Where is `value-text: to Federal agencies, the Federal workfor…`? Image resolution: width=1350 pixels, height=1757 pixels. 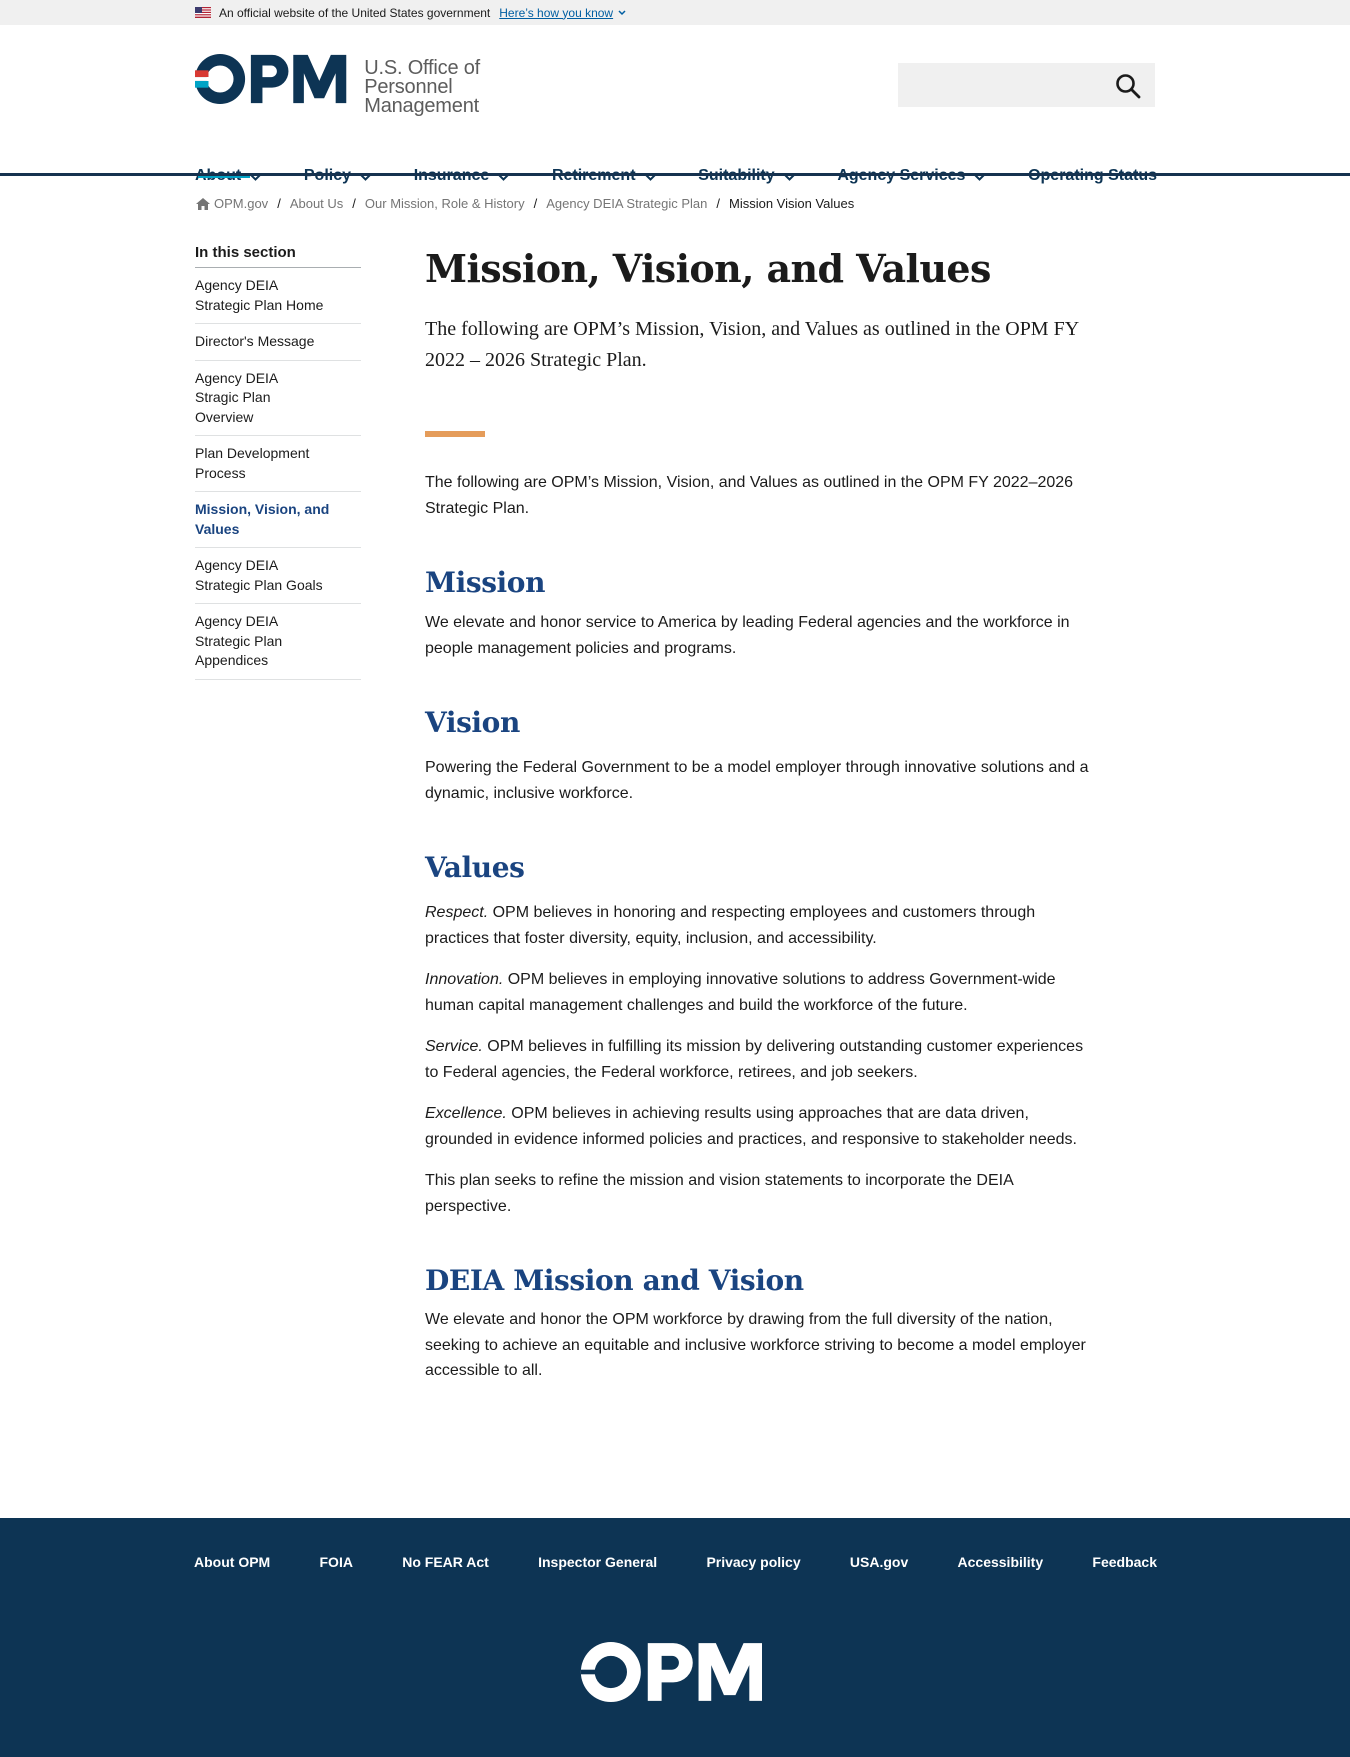 value-text: to Federal agencies, the Federal workfor… is located at coordinates (671, 1072).